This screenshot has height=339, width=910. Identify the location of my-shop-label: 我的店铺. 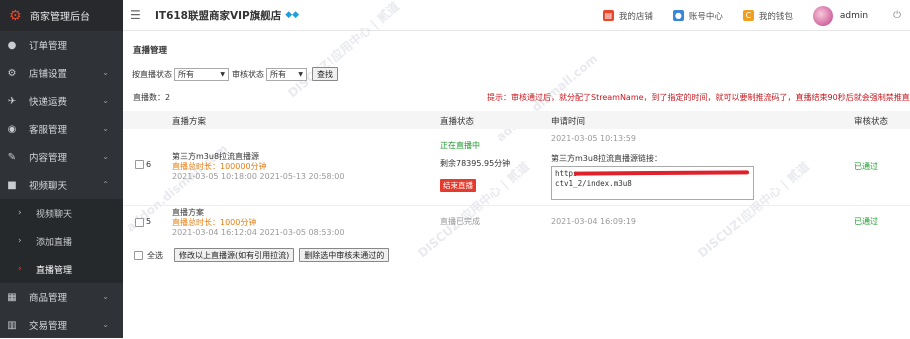
(635, 16).